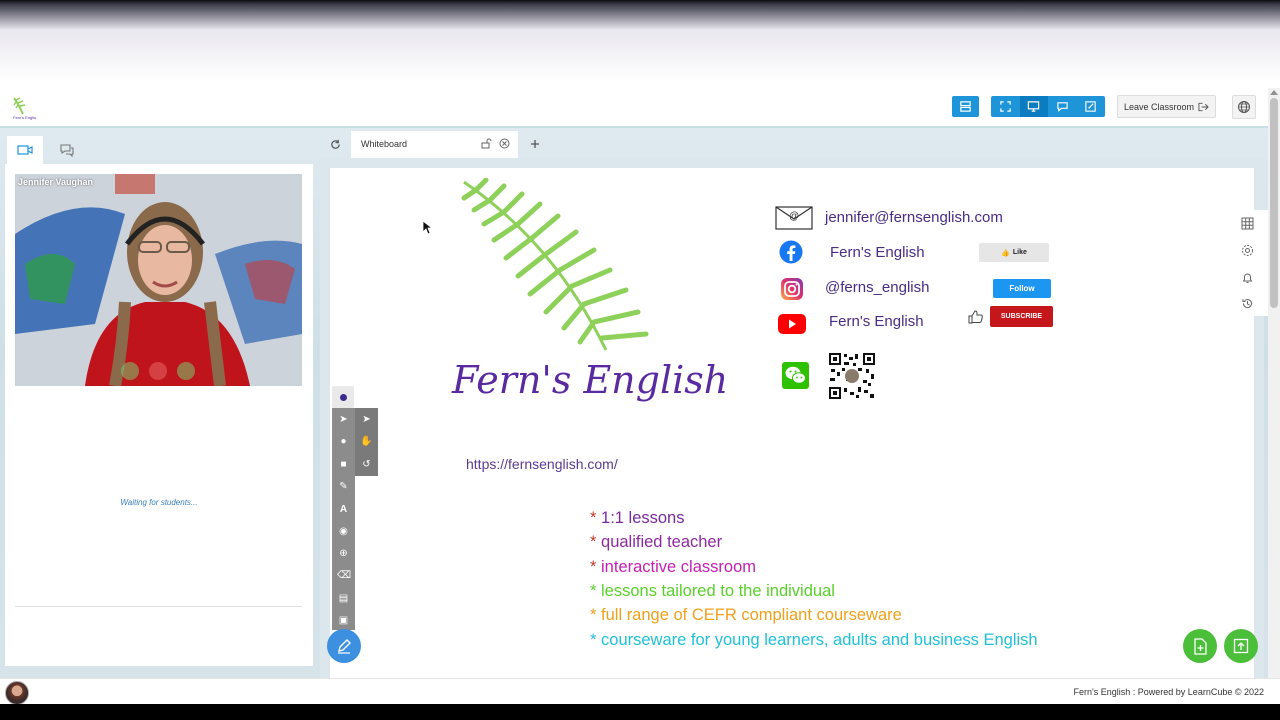 The width and height of the screenshot is (1280, 720). I want to click on zoom-tool-icon: ⊕, so click(343, 553).